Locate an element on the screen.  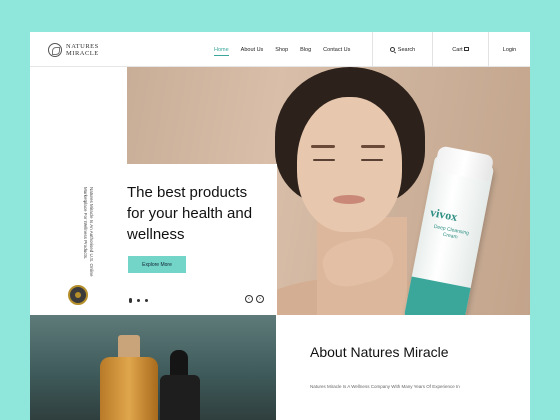
product-tube: vivox Deep Cleansing Cream is located at coordinates (449, 230).